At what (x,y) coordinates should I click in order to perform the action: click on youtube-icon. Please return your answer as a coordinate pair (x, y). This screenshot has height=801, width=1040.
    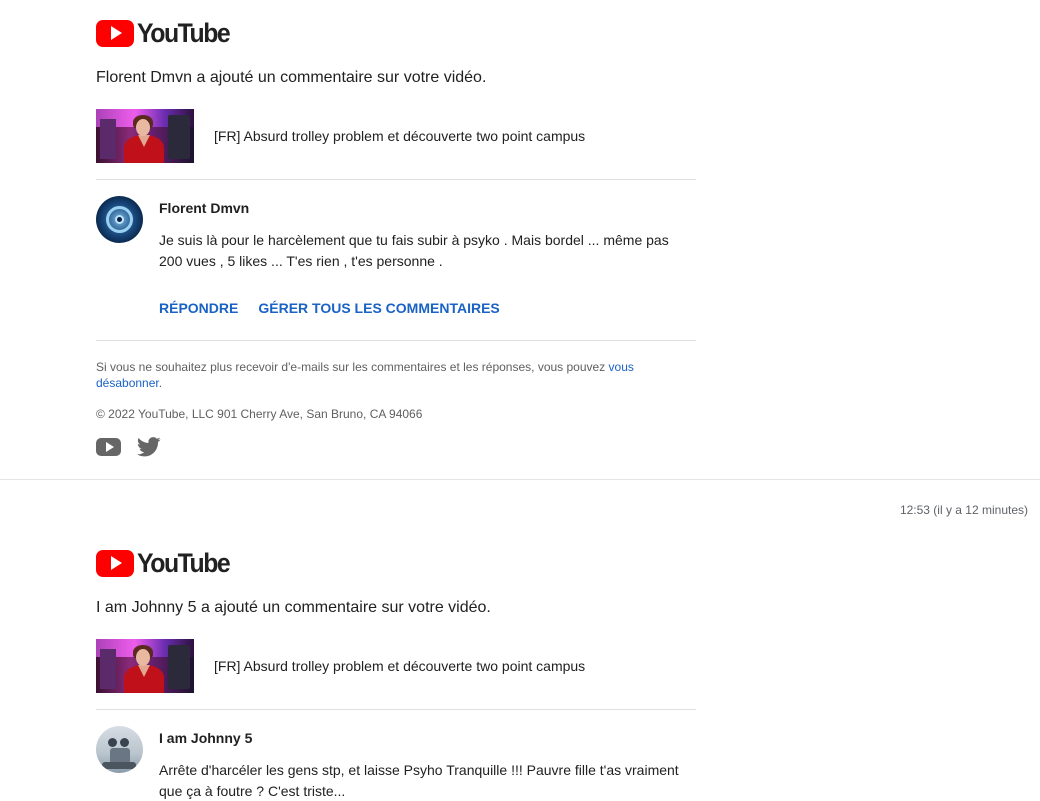
    Looking at the image, I should click on (108, 447).